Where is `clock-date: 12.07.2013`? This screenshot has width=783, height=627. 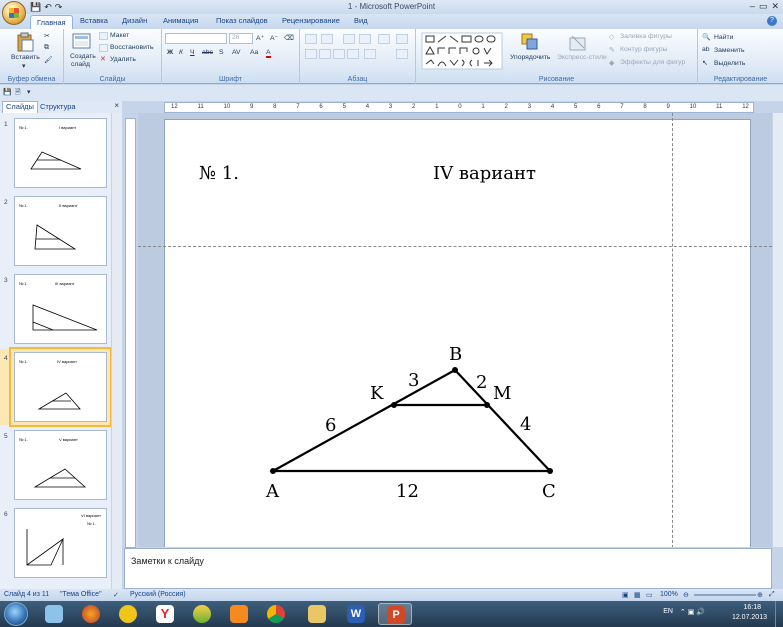 clock-date: 12.07.2013 is located at coordinates (749, 617).